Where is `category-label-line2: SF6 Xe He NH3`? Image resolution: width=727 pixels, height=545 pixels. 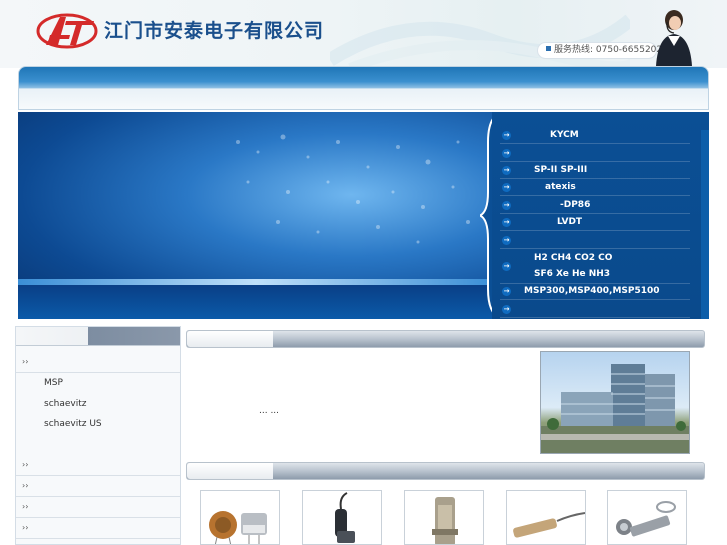 category-label-line2: SF6 Xe He NH3 is located at coordinates (572, 274).